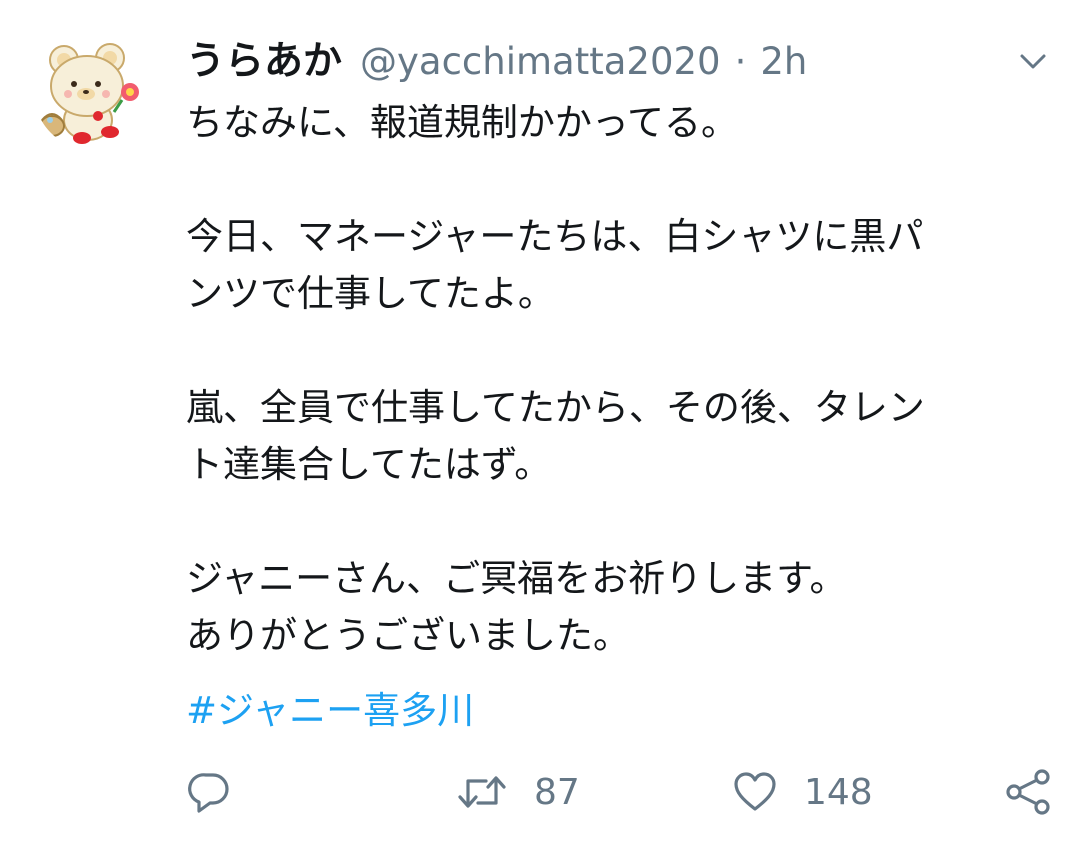 The image size is (1080, 863). Describe the element at coordinates (462, 122) in the screenshot. I see `tweet-line: ちなみに、報道規制かかってる。` at that location.